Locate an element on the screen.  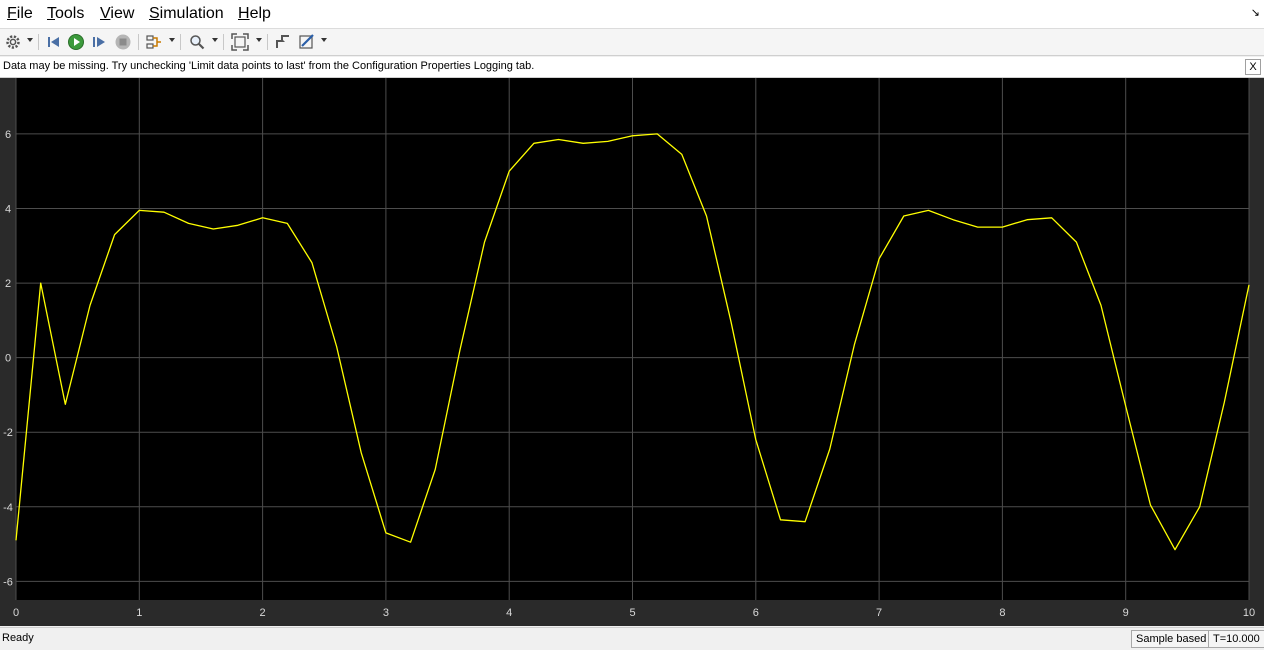
menu-simulation: Simulation is located at coordinates (186, 14).